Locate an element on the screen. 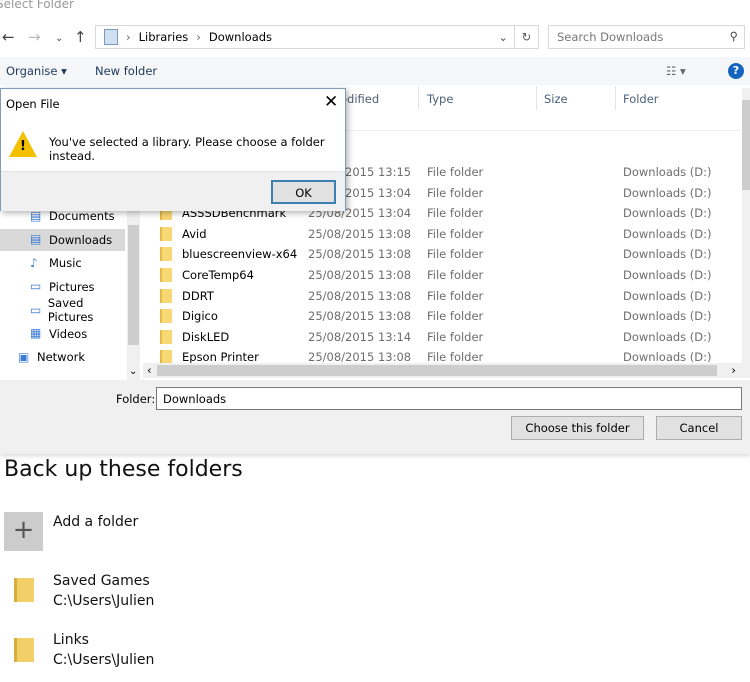 This screenshot has height=682, width=750. file-list-vscrollbar is located at coordinates (746, 225).